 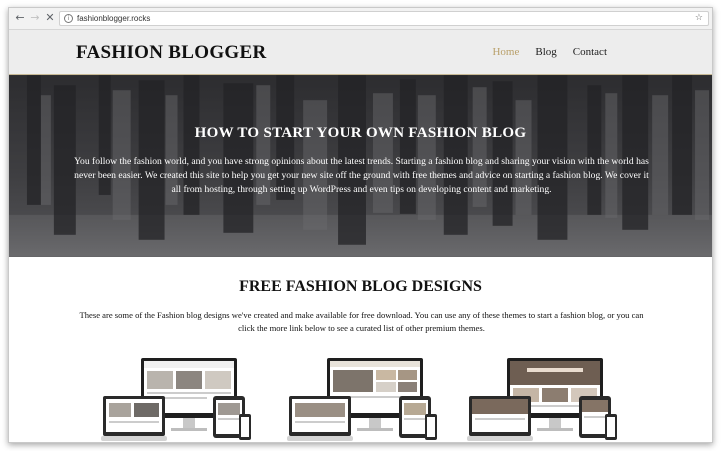 I want to click on nav-contact: Contact, so click(x=590, y=52).